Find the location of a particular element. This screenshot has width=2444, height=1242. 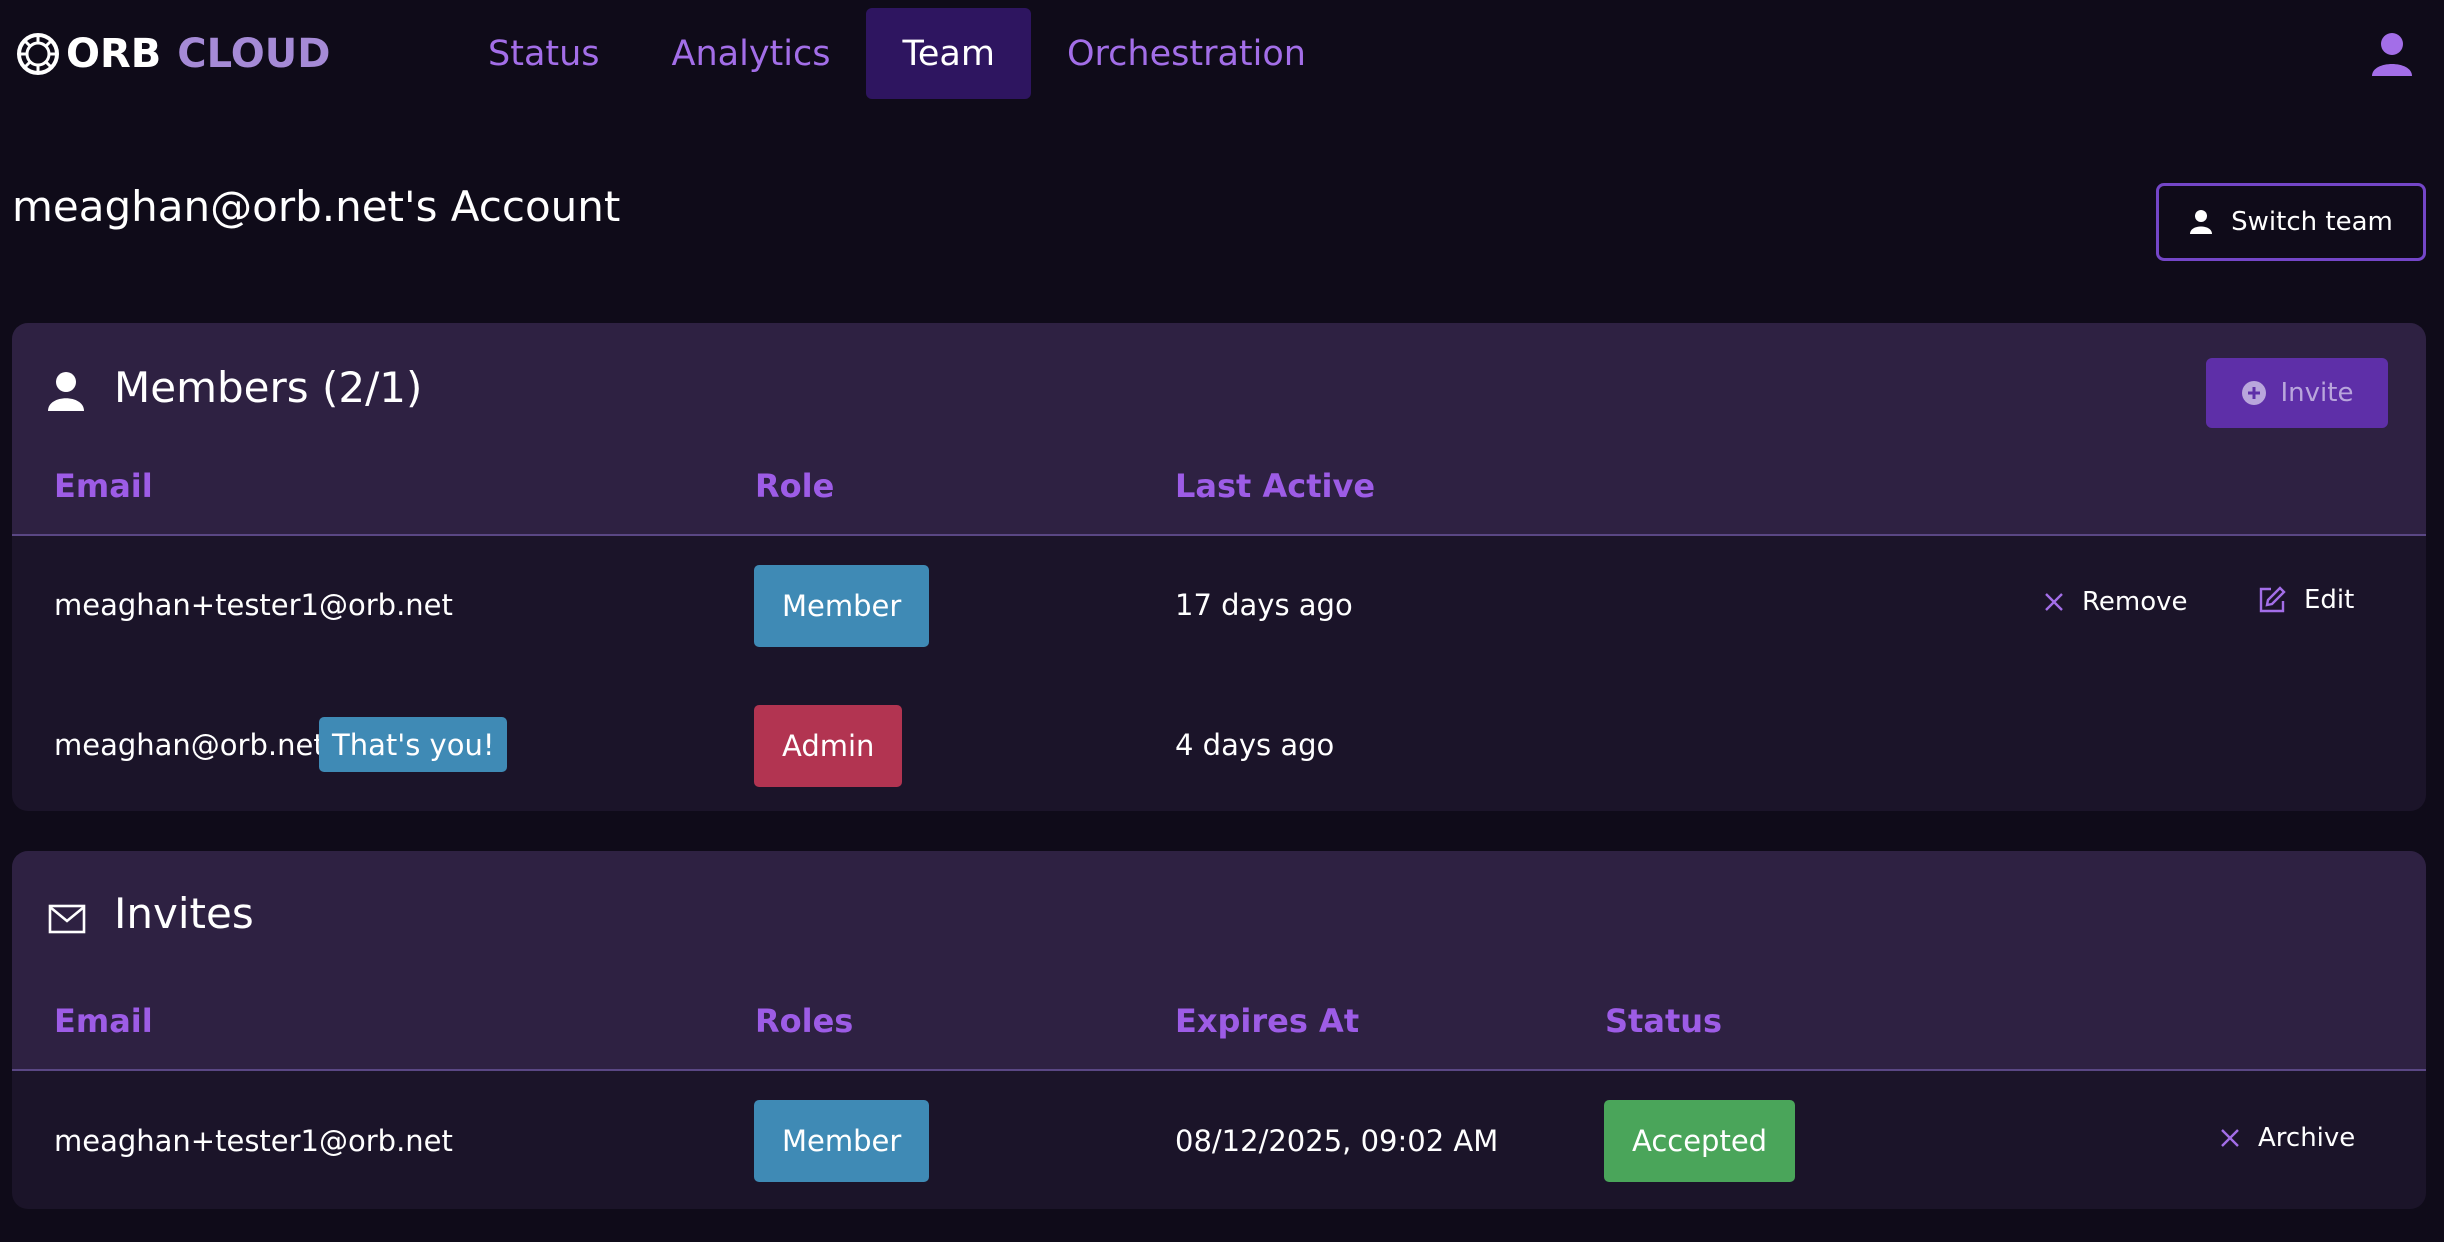

column-header-status: Status is located at coordinates (1663, 1021).